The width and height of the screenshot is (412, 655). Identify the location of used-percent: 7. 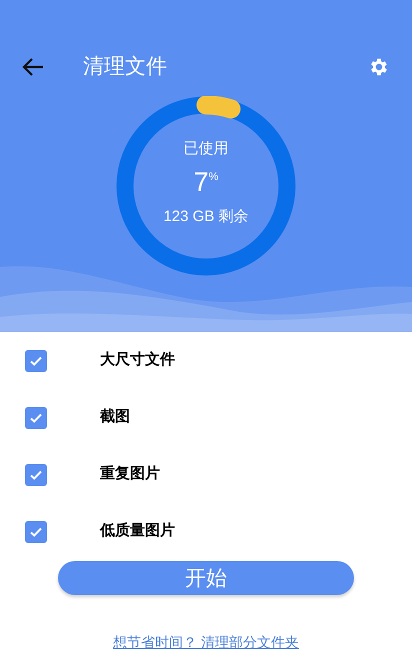
(201, 182).